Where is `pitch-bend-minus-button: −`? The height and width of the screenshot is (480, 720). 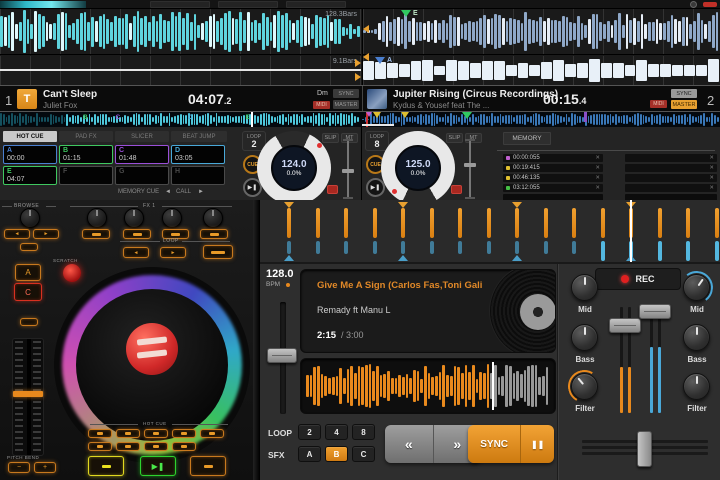 pitch-bend-minus-button: − is located at coordinates (19, 467).